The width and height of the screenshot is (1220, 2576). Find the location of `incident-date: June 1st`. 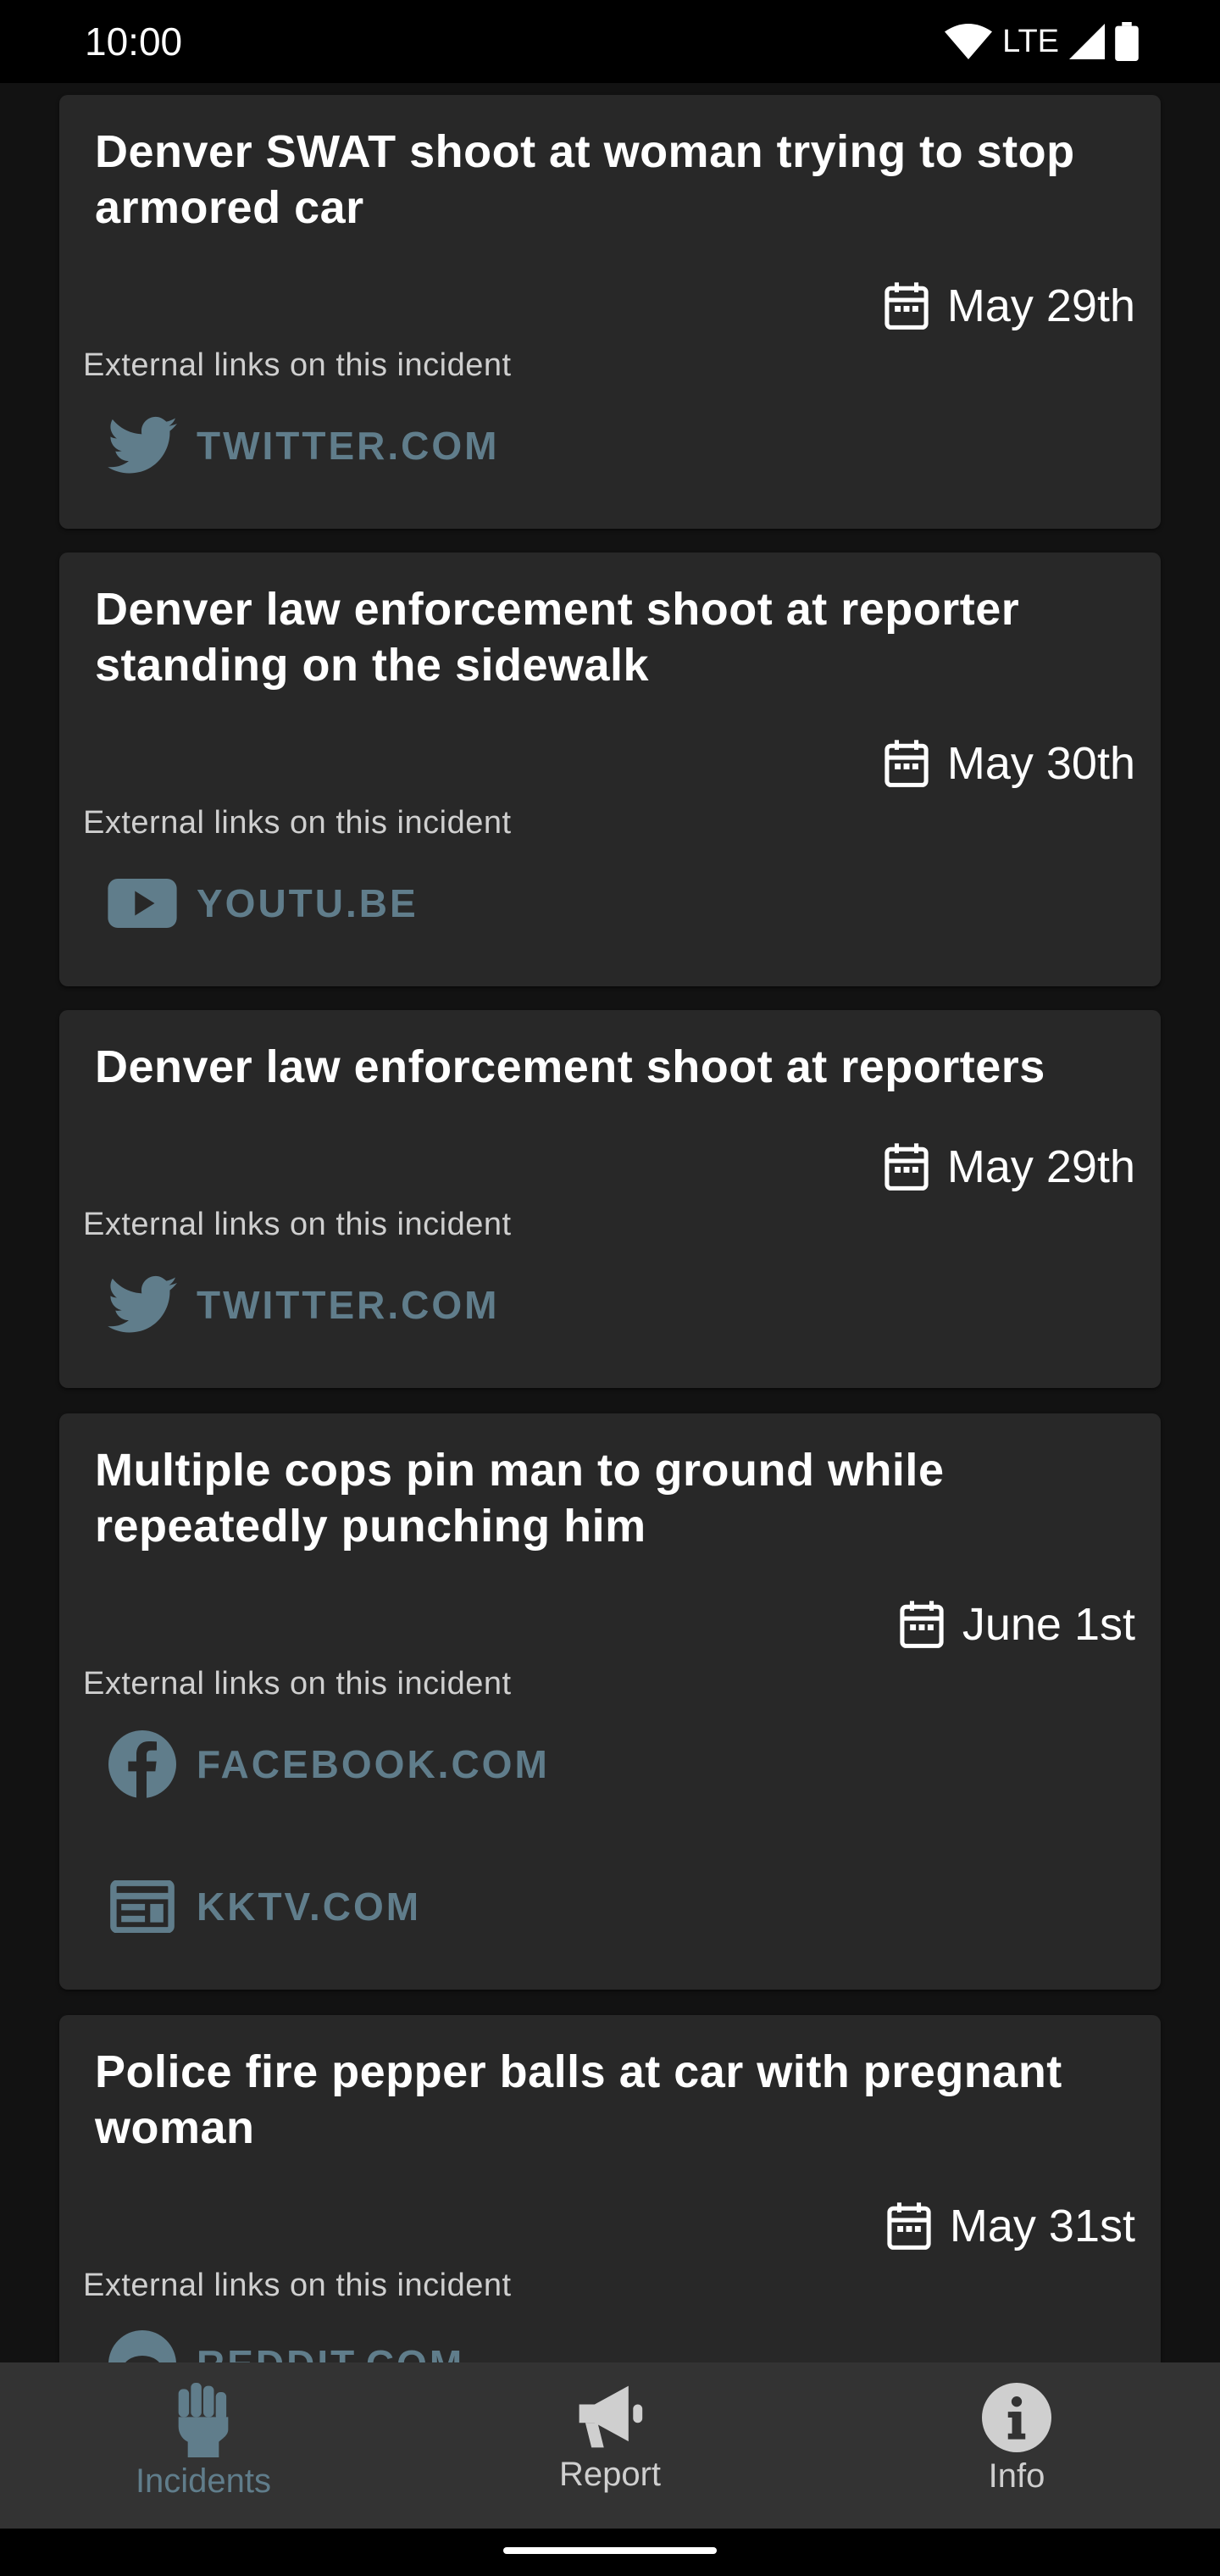

incident-date: June 1st is located at coordinates (1016, 1624).